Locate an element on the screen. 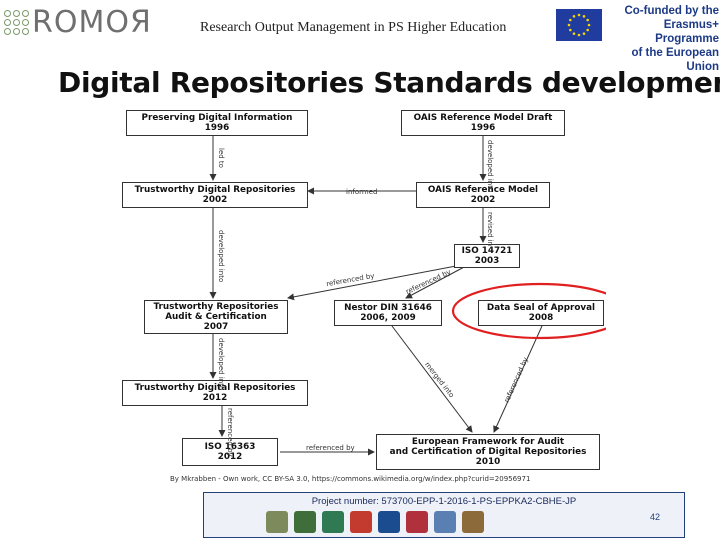 The image size is (720, 540). eu-line-2: Erasmus+ Programme is located at coordinates (687, 32).